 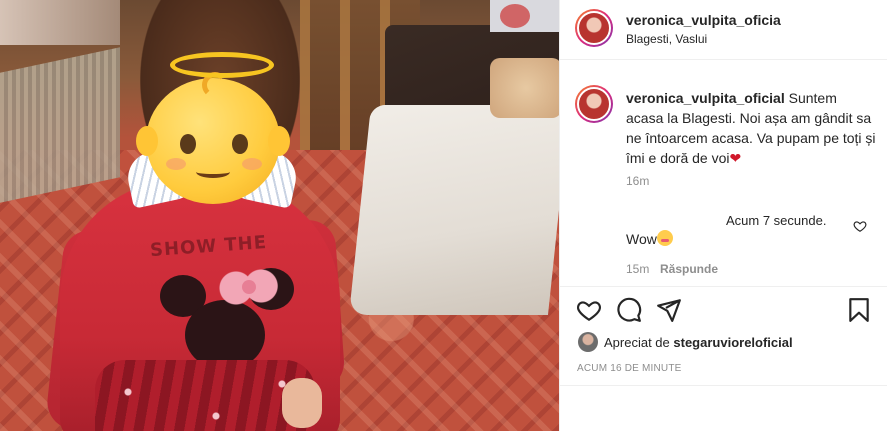 I want to click on heart-outline-icon, so click(x=589, y=310).